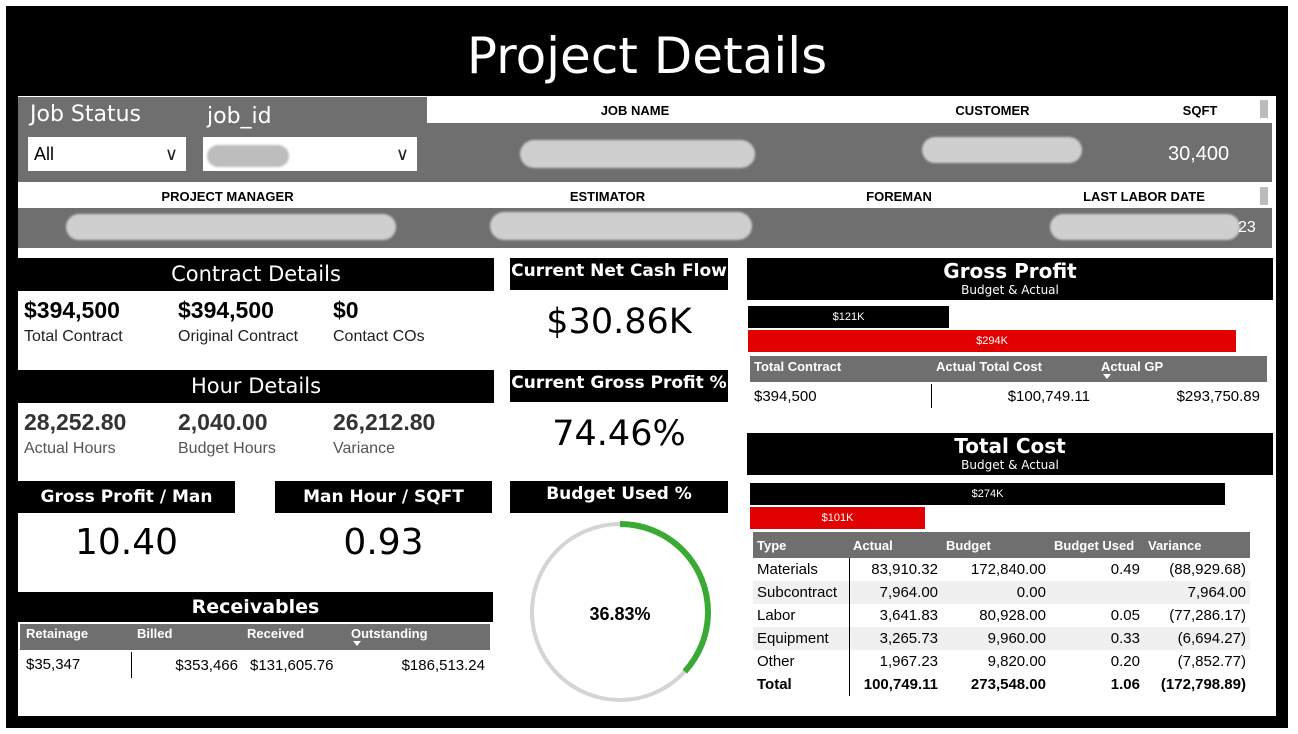 Image resolution: width=1298 pixels, height=734 pixels. Describe the element at coordinates (1132, 366) in the screenshot. I see `gp-col-actual-gp: Actual GP` at that location.